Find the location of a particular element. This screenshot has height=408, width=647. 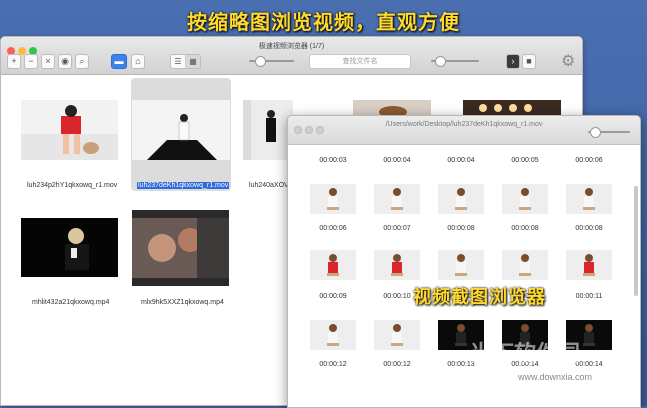

gear-icon: ⚙ is located at coordinates (568, 61).